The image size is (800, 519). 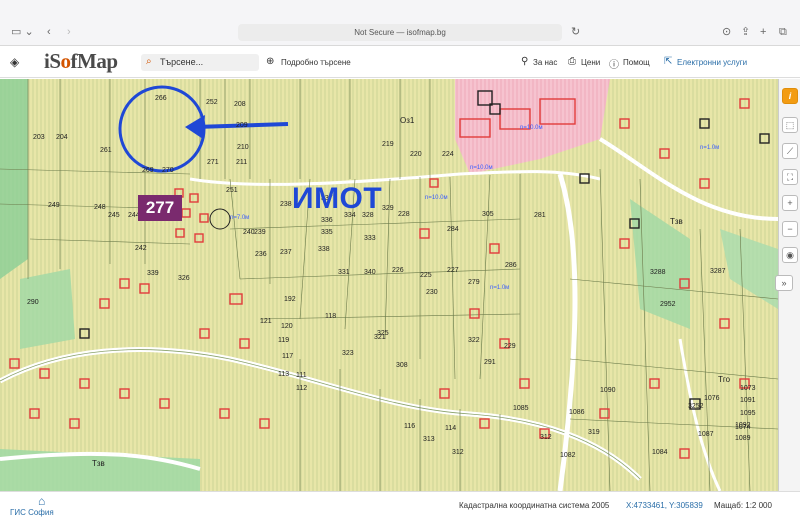 What do you see at coordinates (290, 299) in the screenshot?
I see `parcel-label: 192` at bounding box center [290, 299].